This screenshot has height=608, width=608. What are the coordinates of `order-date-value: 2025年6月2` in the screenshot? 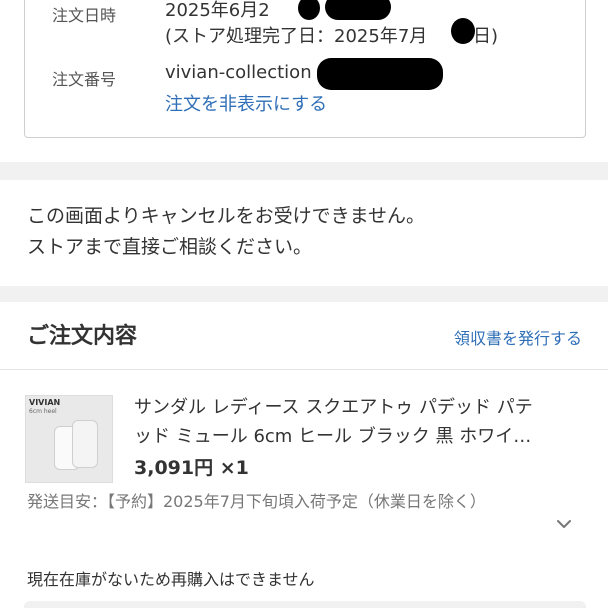 It's located at (217, 10).